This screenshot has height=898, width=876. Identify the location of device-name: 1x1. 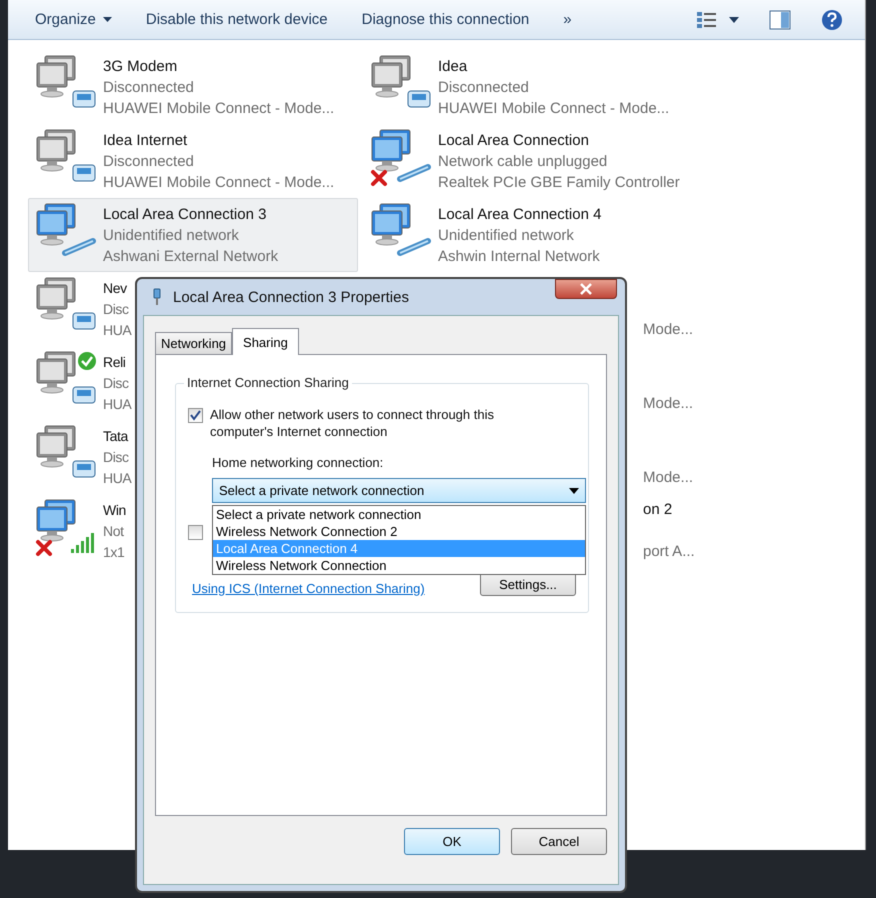
(114, 552).